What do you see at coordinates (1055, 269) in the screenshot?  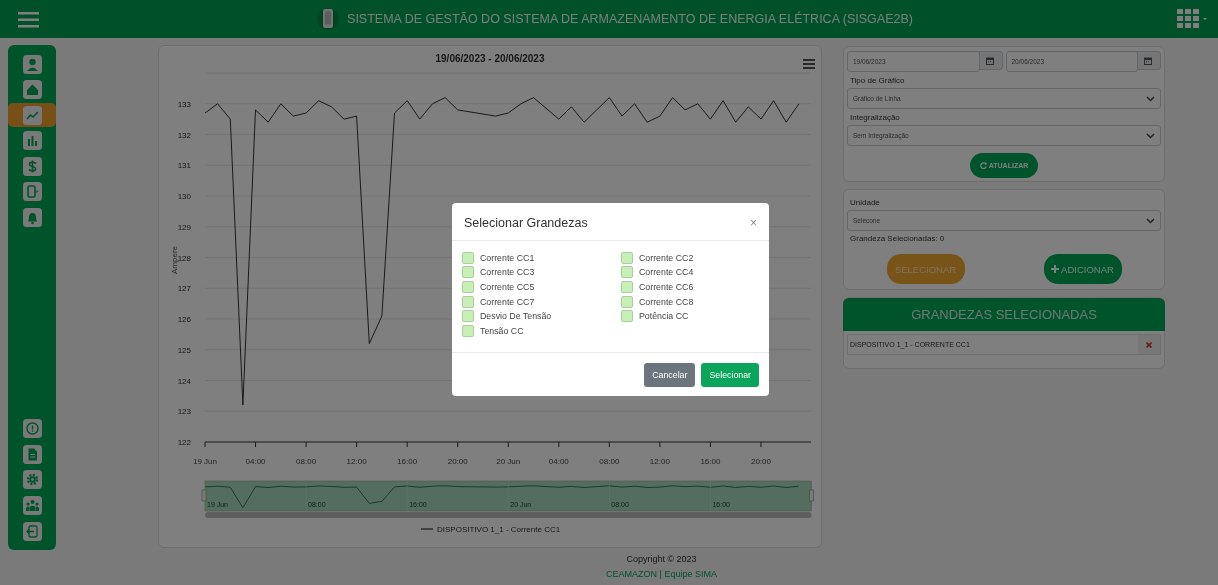 I see `plus-icon` at bounding box center [1055, 269].